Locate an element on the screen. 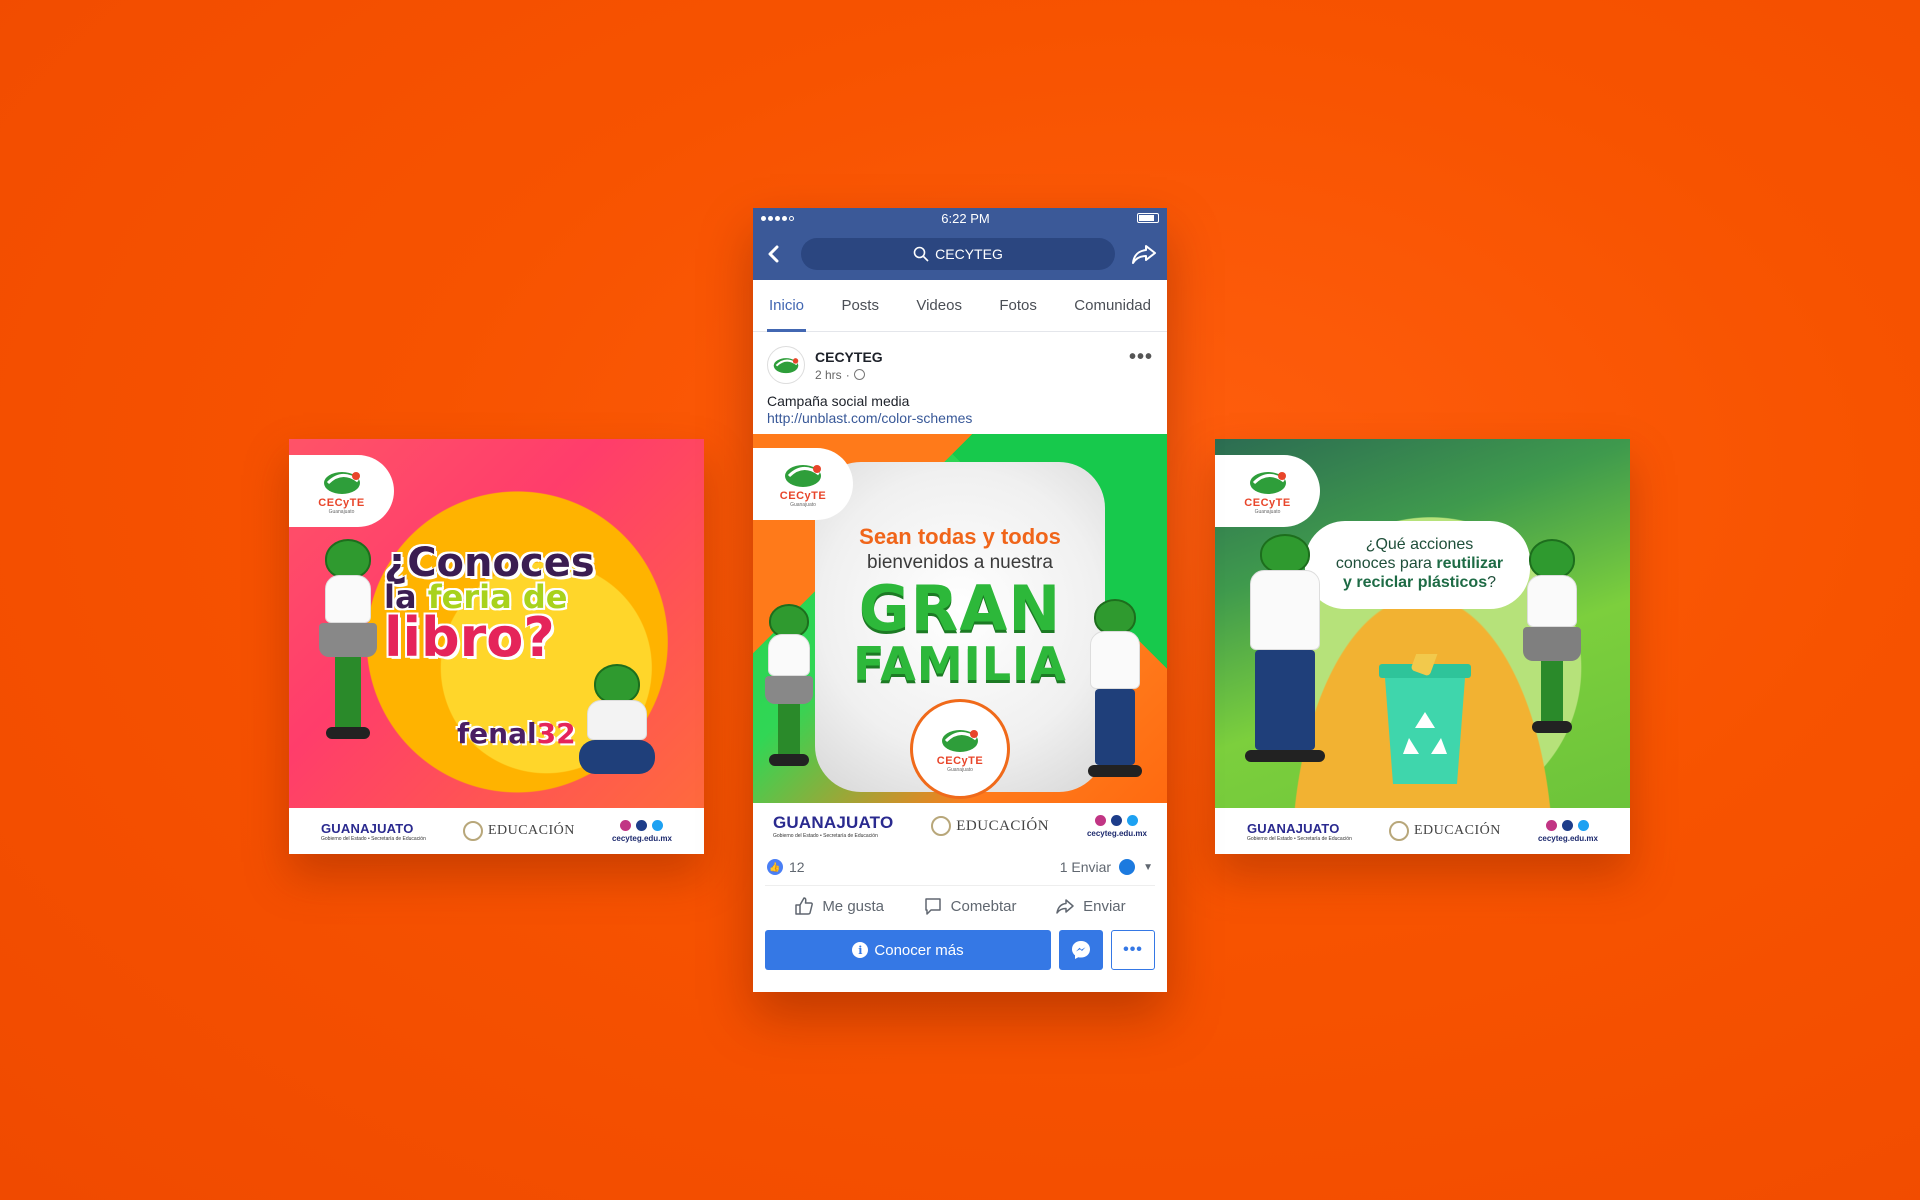 The height and width of the screenshot is (1200, 1920). like-button: Me gusta is located at coordinates (839, 906).